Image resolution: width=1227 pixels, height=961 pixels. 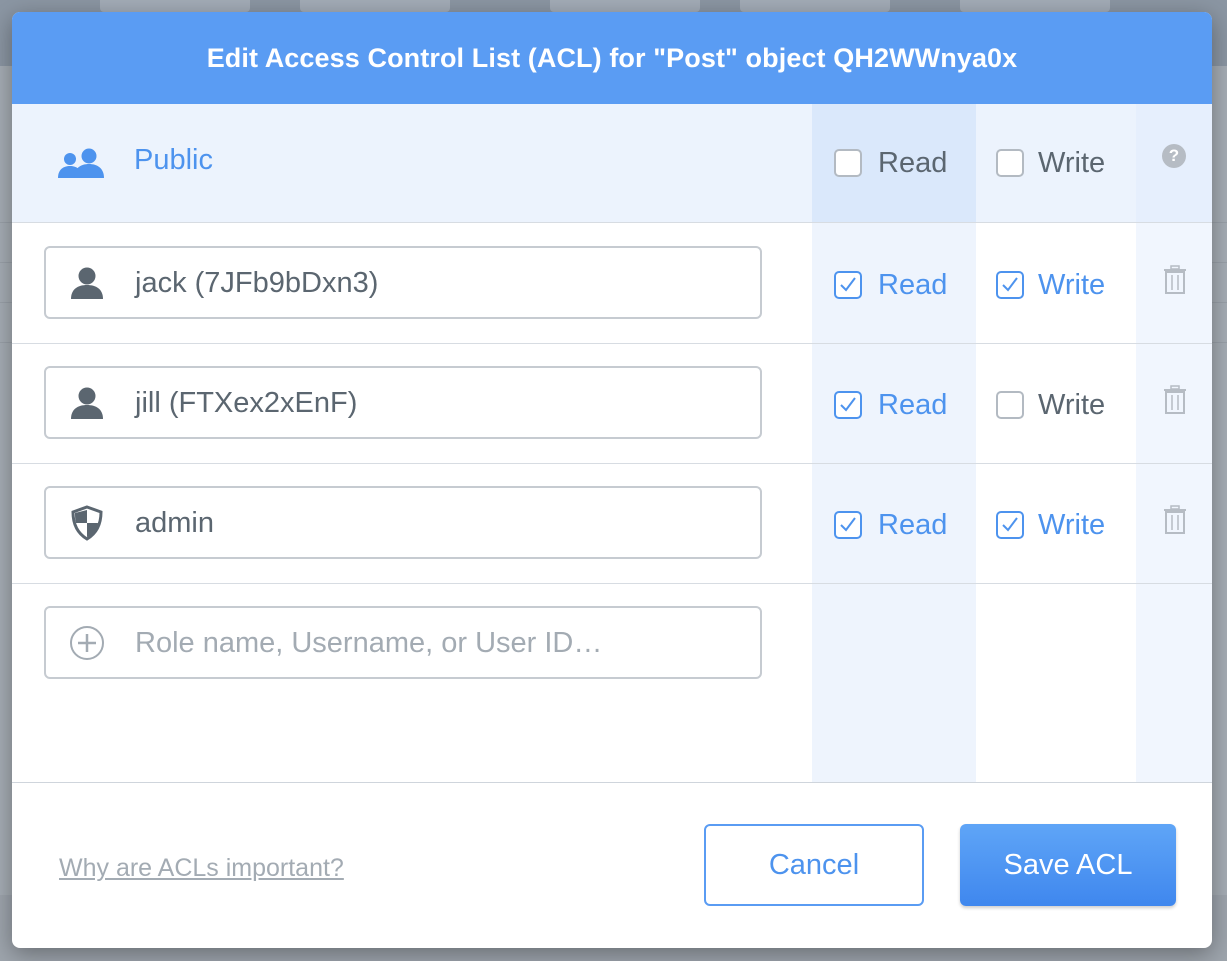 I want to click on footer-divider, so click(x=612, y=782).